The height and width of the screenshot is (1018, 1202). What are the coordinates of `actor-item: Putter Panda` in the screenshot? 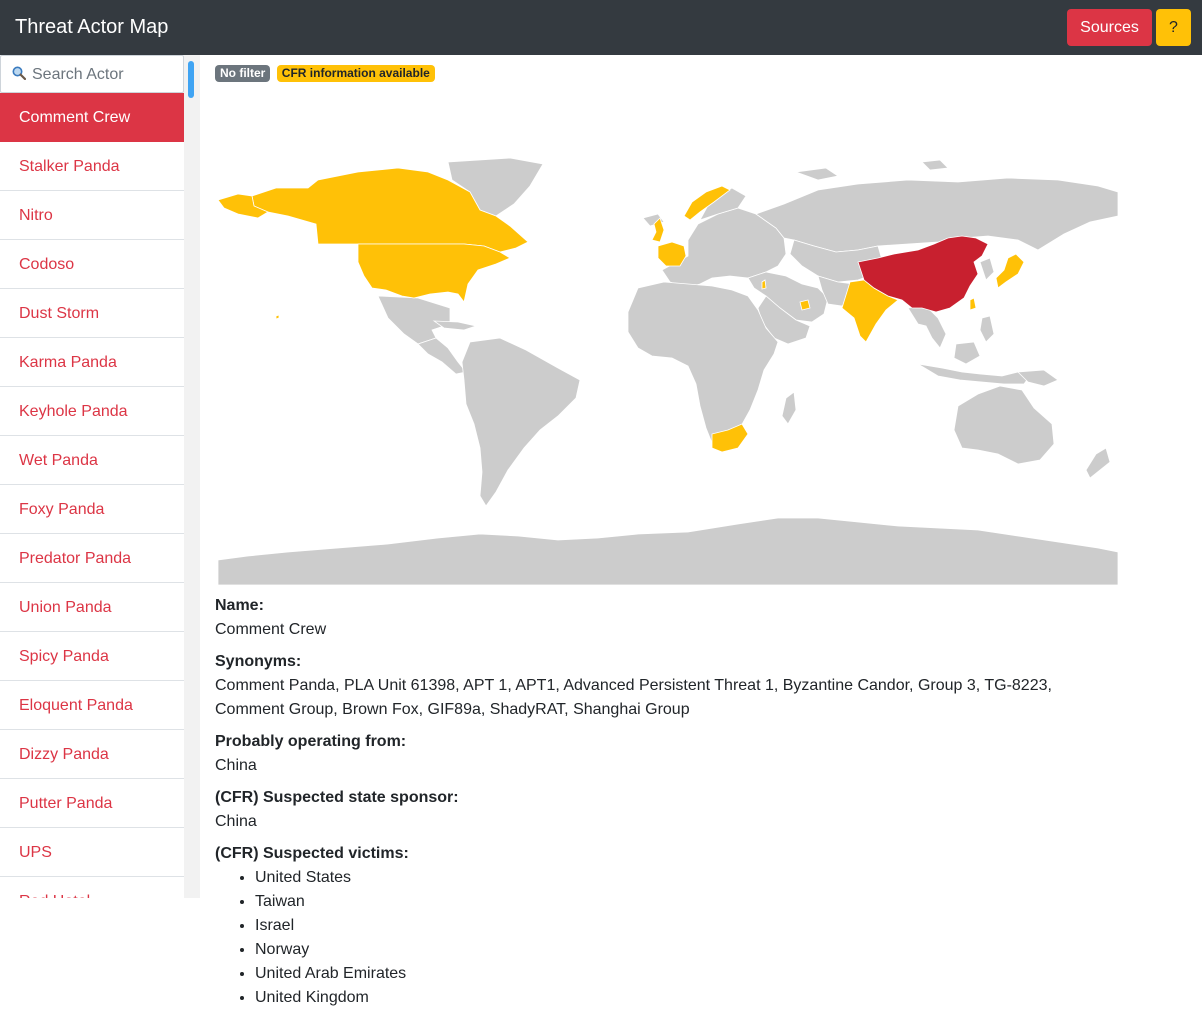 It's located at (92, 803).